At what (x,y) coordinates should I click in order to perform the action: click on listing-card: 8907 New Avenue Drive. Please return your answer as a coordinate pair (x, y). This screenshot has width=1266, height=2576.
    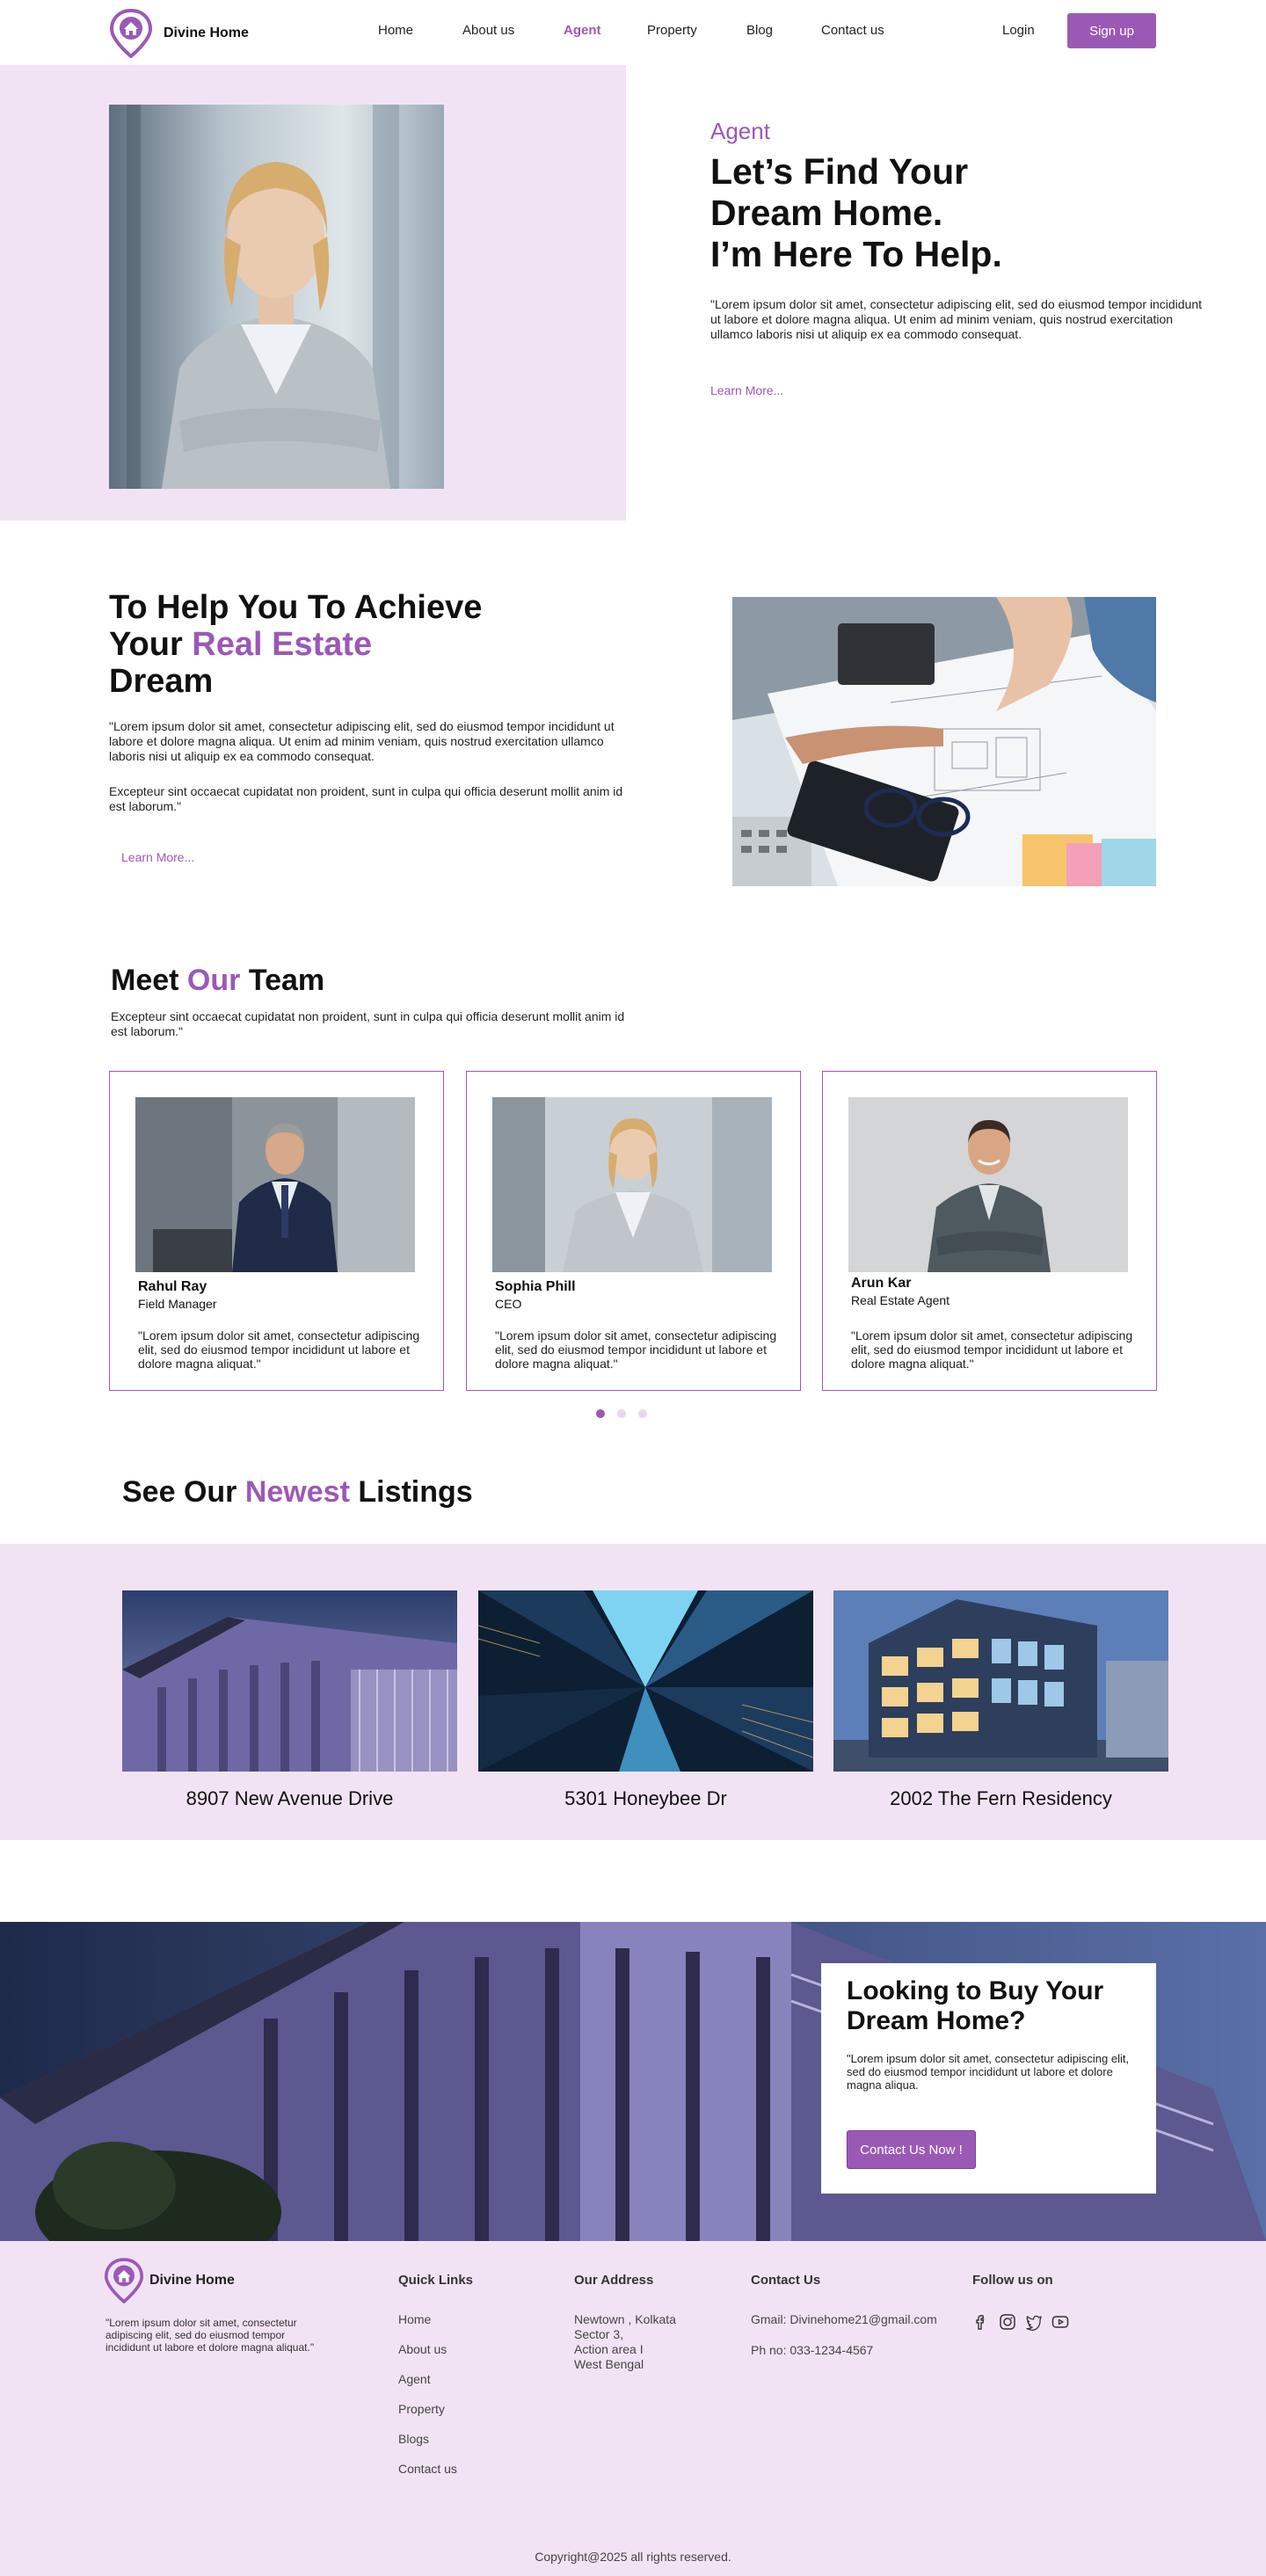
    Looking at the image, I should click on (289, 1700).